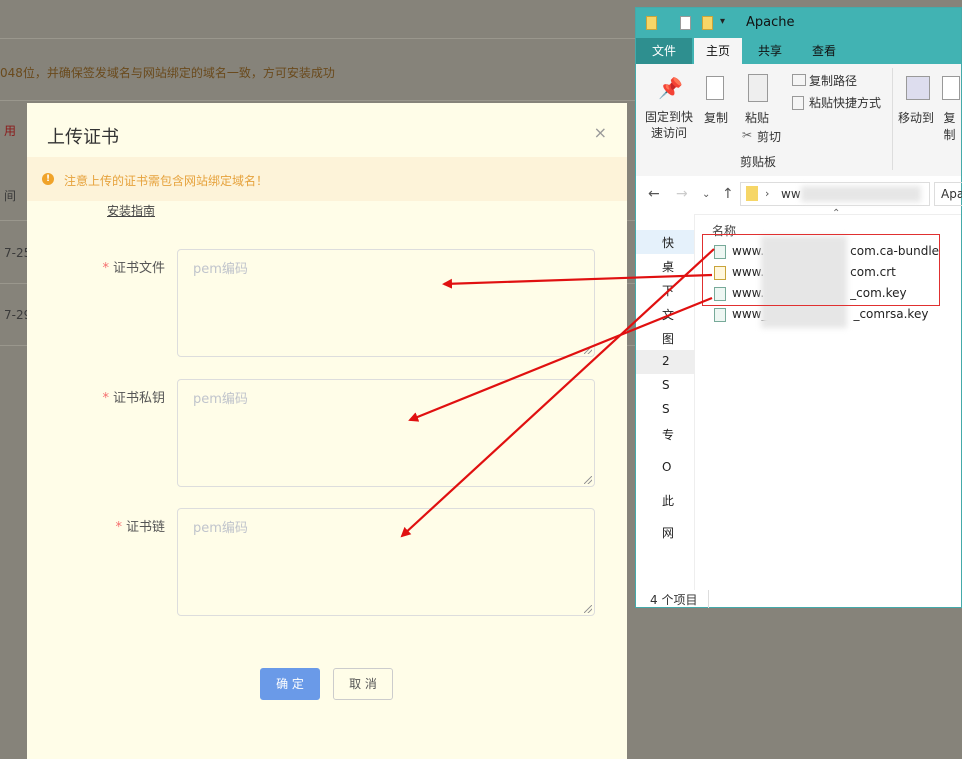 This screenshot has height=759, width=962. Describe the element at coordinates (48, 179) in the screenshot. I see `warning-icon: !` at that location.